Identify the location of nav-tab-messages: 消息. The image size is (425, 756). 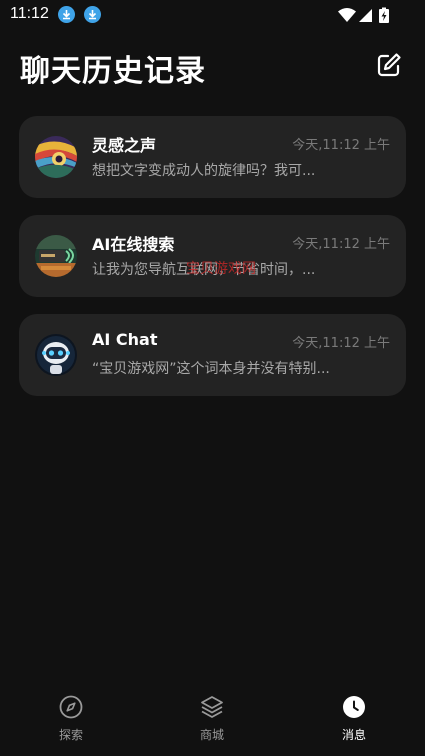
(354, 722).